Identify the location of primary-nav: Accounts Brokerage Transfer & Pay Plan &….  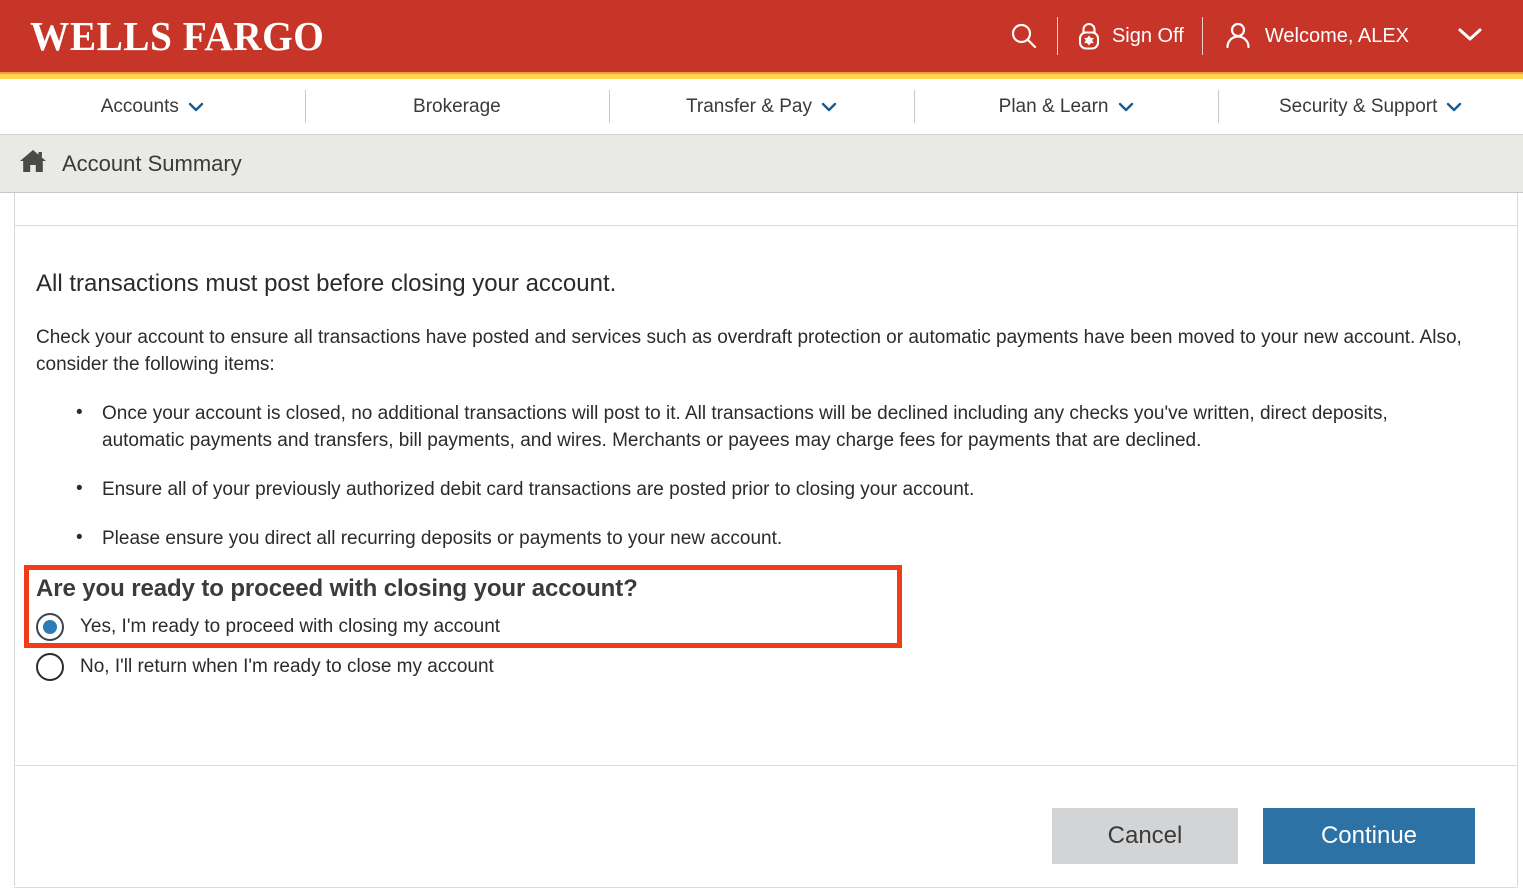
(761, 107).